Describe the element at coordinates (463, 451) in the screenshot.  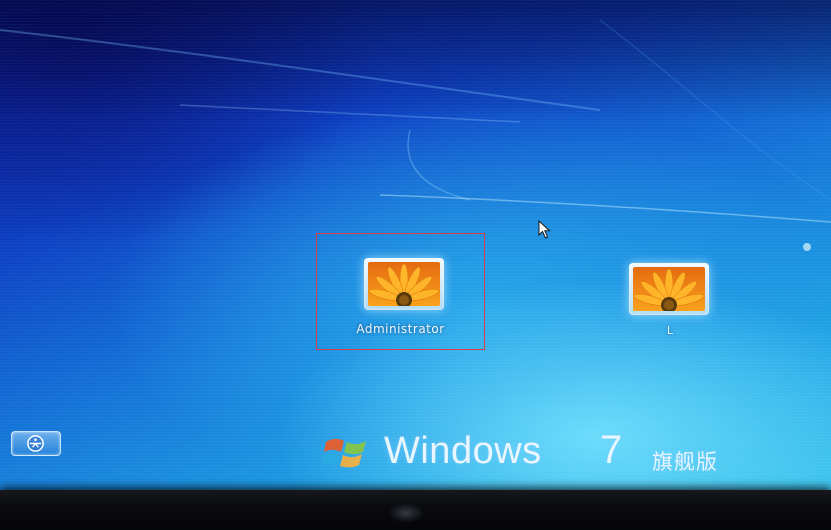
I see `windows-wordmark: Windows` at that location.